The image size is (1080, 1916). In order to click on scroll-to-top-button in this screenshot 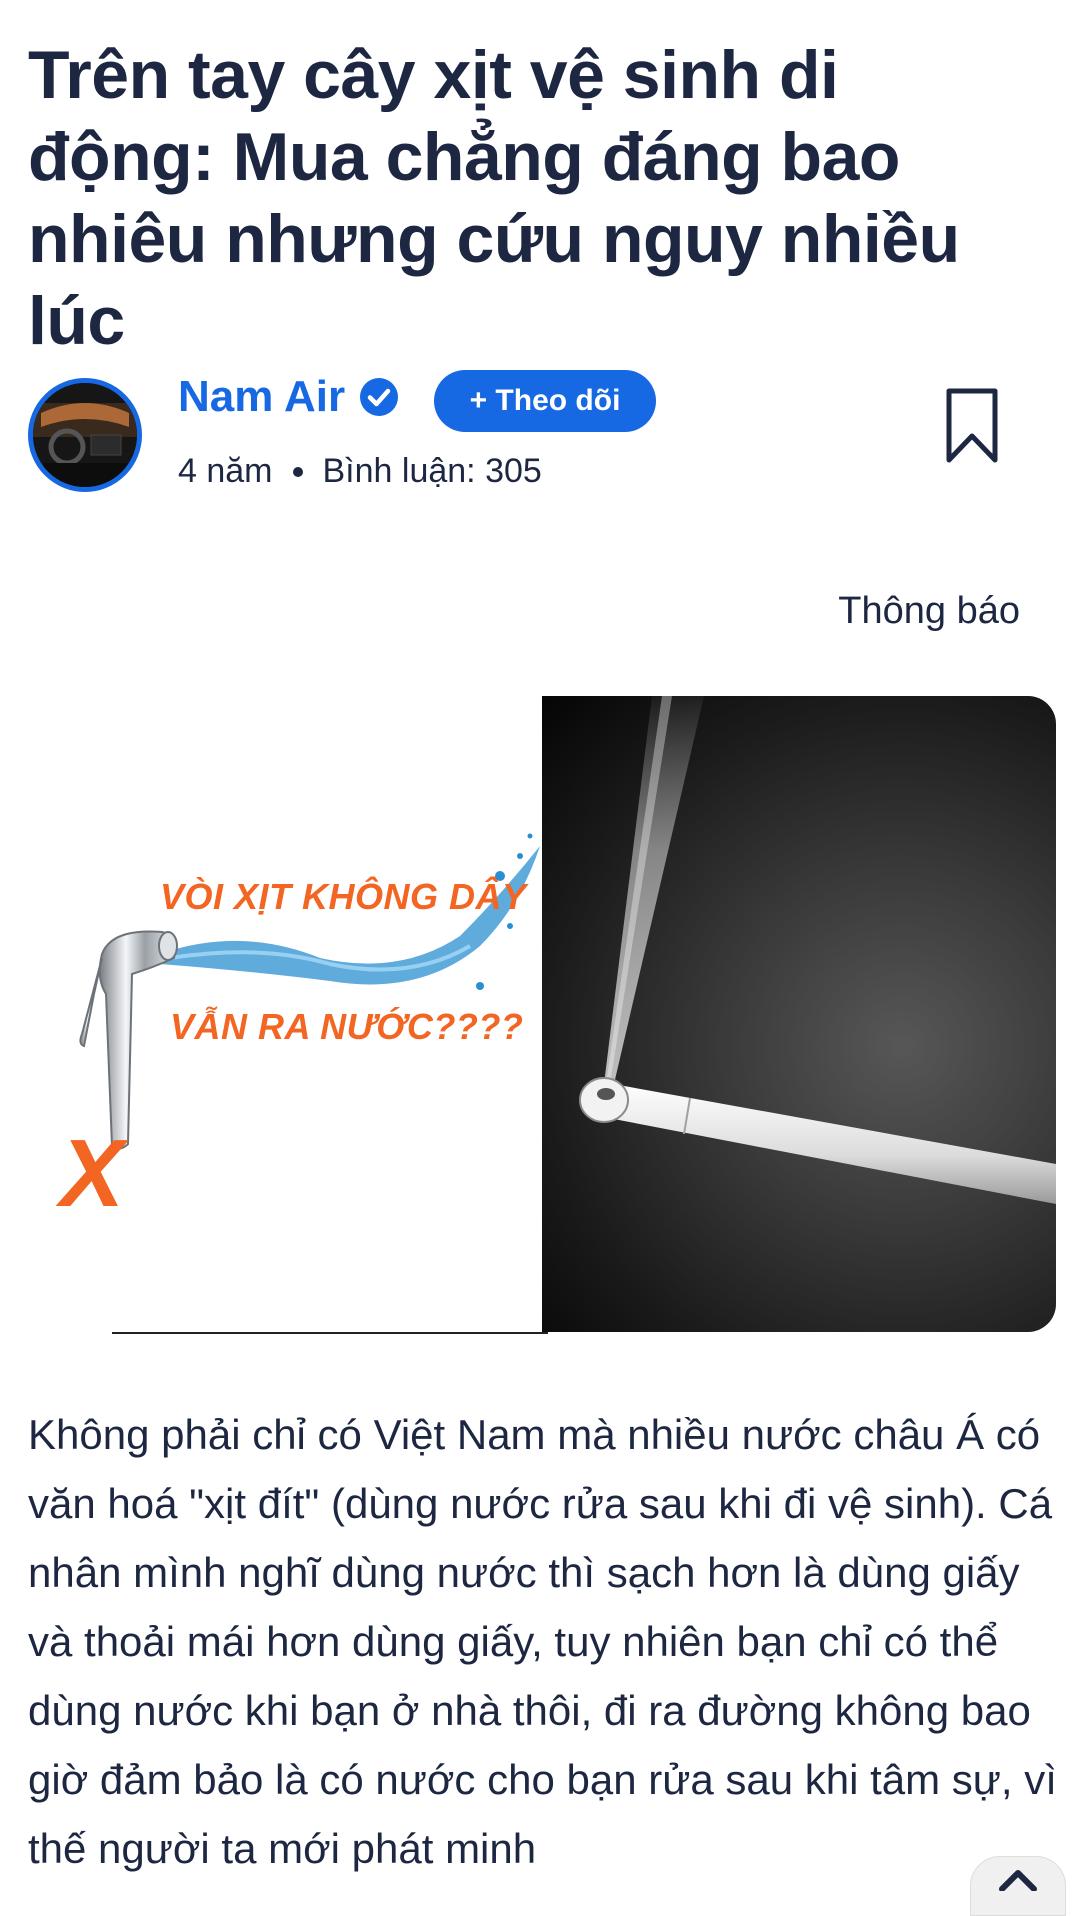, I will do `click(1018, 1886)`.